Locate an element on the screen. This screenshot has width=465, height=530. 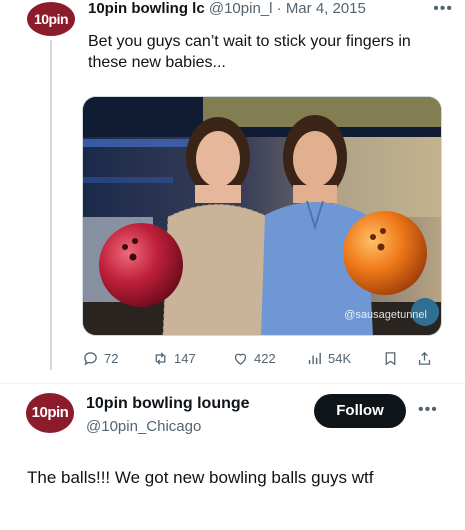
retweet-button: 147 is located at coordinates (174, 358).